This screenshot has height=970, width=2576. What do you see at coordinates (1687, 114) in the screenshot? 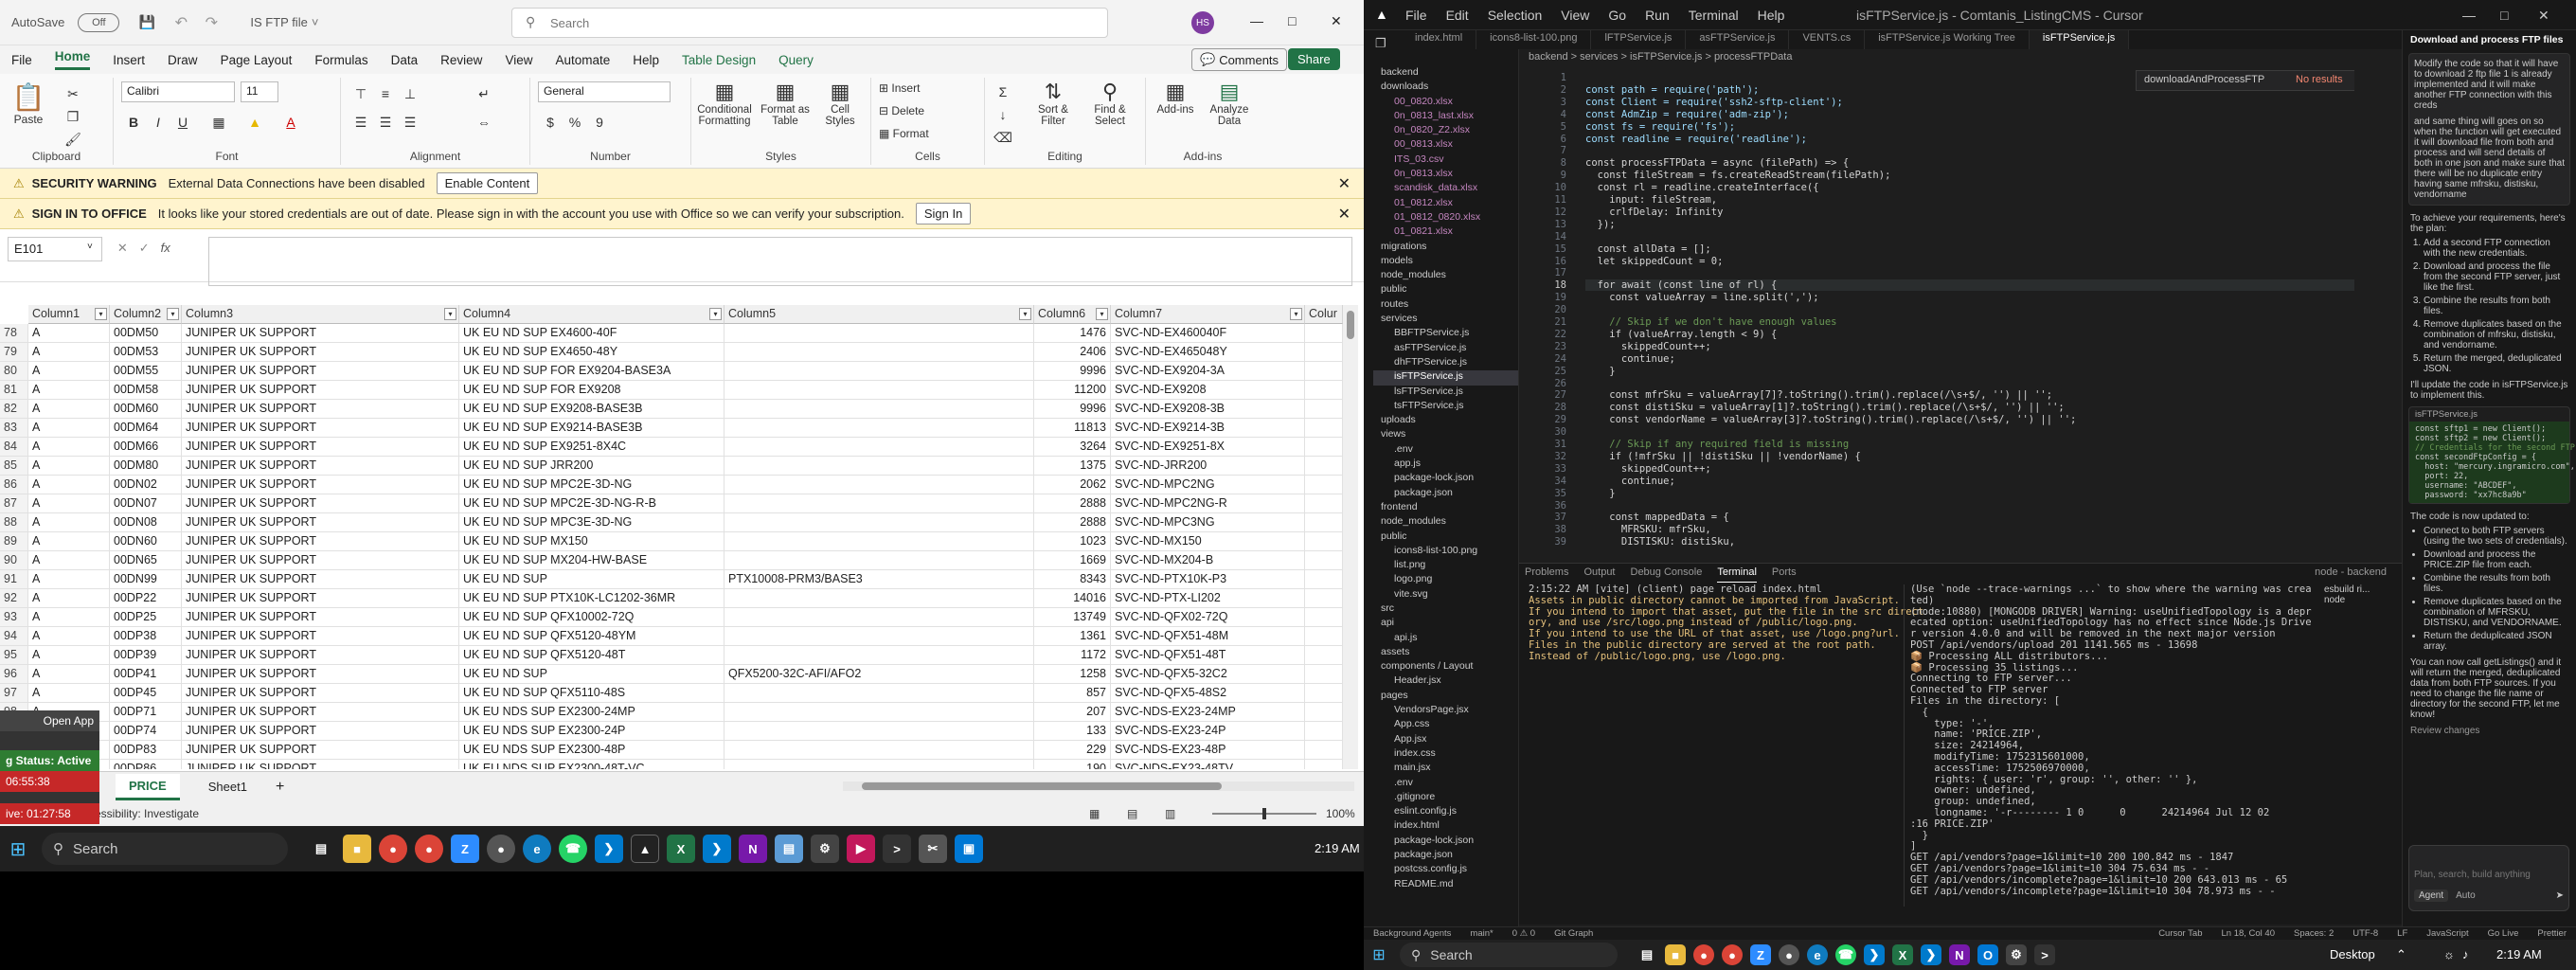
I see `code-line: const AdmZip = require('adm-zip');` at bounding box center [1687, 114].